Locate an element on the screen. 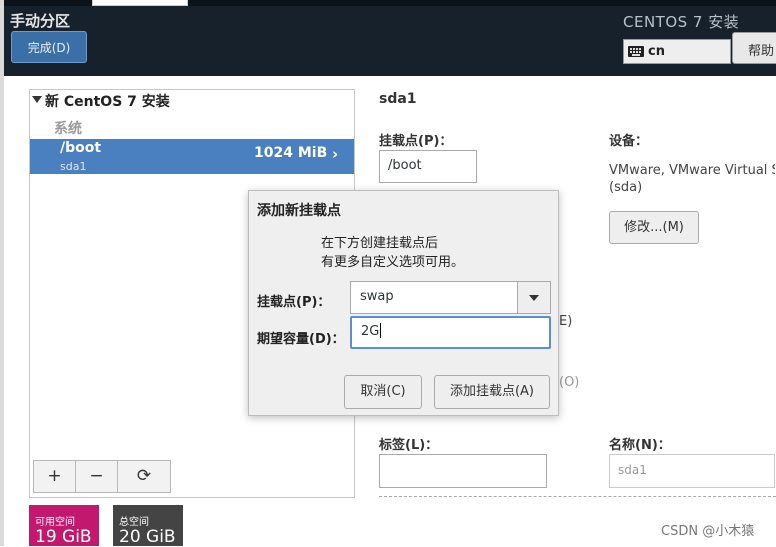 The image size is (776, 547). dialog-capacity-label: 期望容量(D)： is located at coordinates (301, 339).